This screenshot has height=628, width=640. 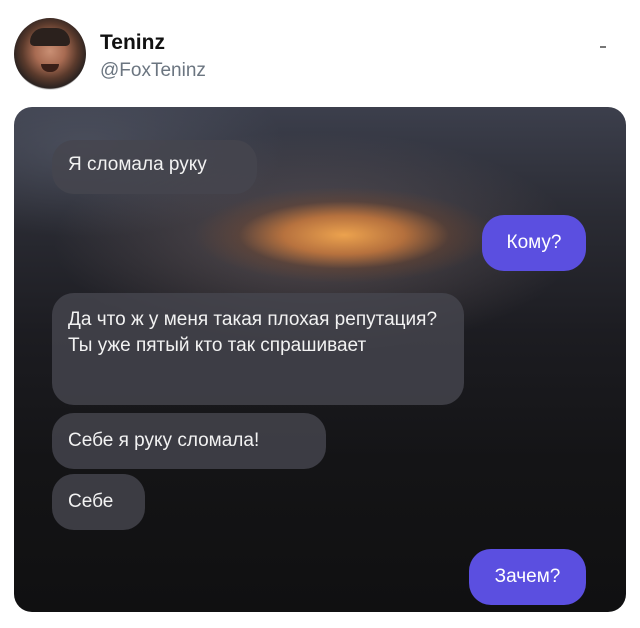 I want to click on message-bubble-outgoing: Зачем?, so click(x=527, y=577).